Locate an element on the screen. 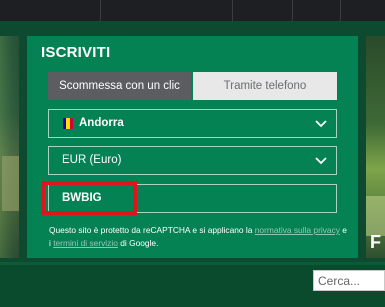 This screenshot has width=385, height=307. country-value: Andorra is located at coordinates (101, 123).